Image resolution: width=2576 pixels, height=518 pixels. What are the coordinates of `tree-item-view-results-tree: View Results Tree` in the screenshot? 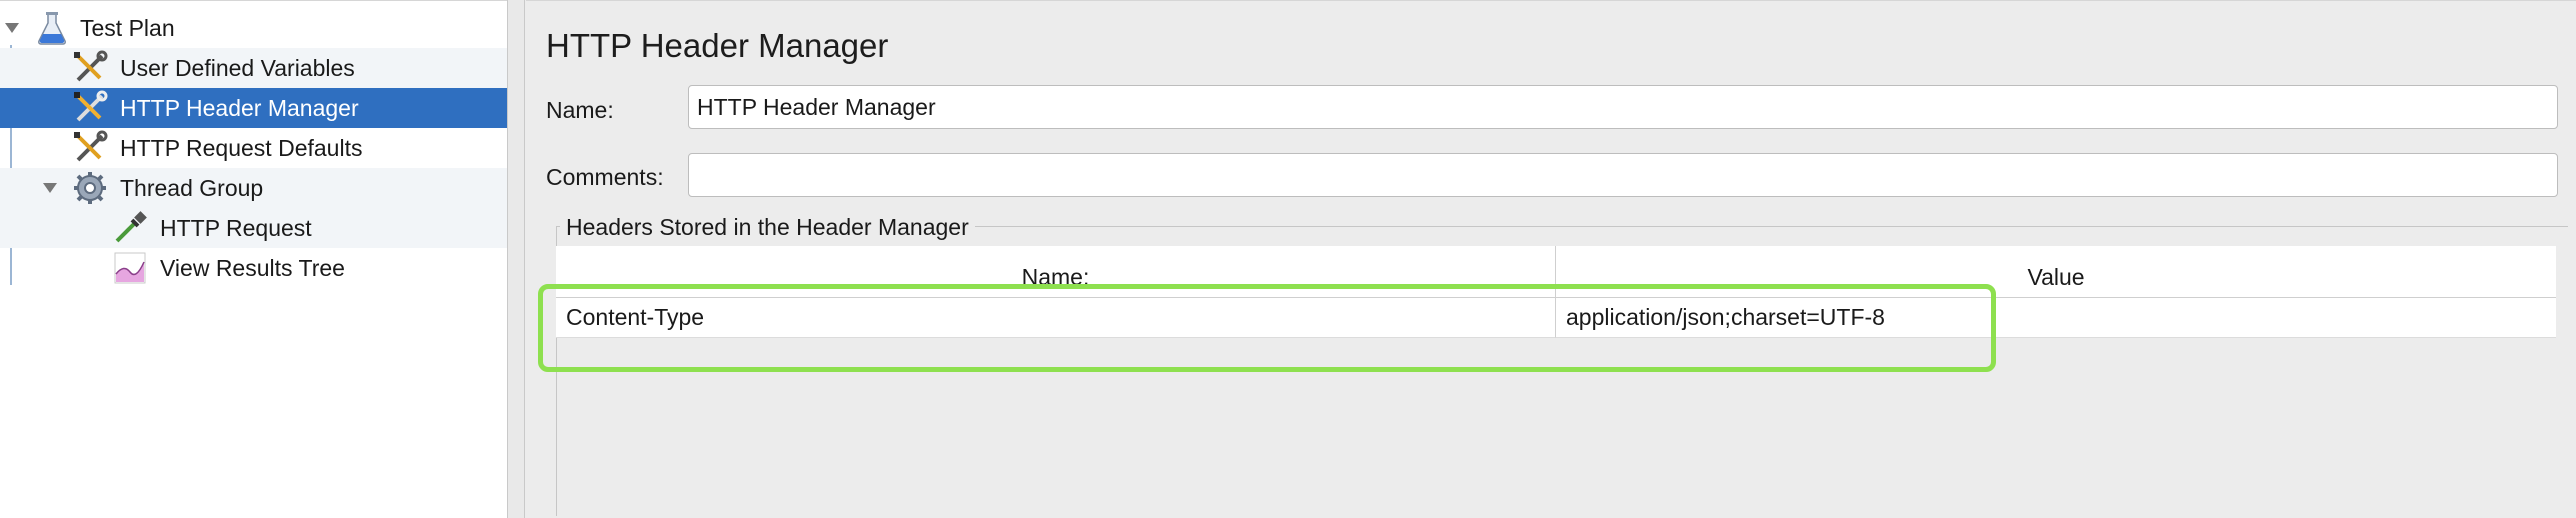 It's located at (253, 268).